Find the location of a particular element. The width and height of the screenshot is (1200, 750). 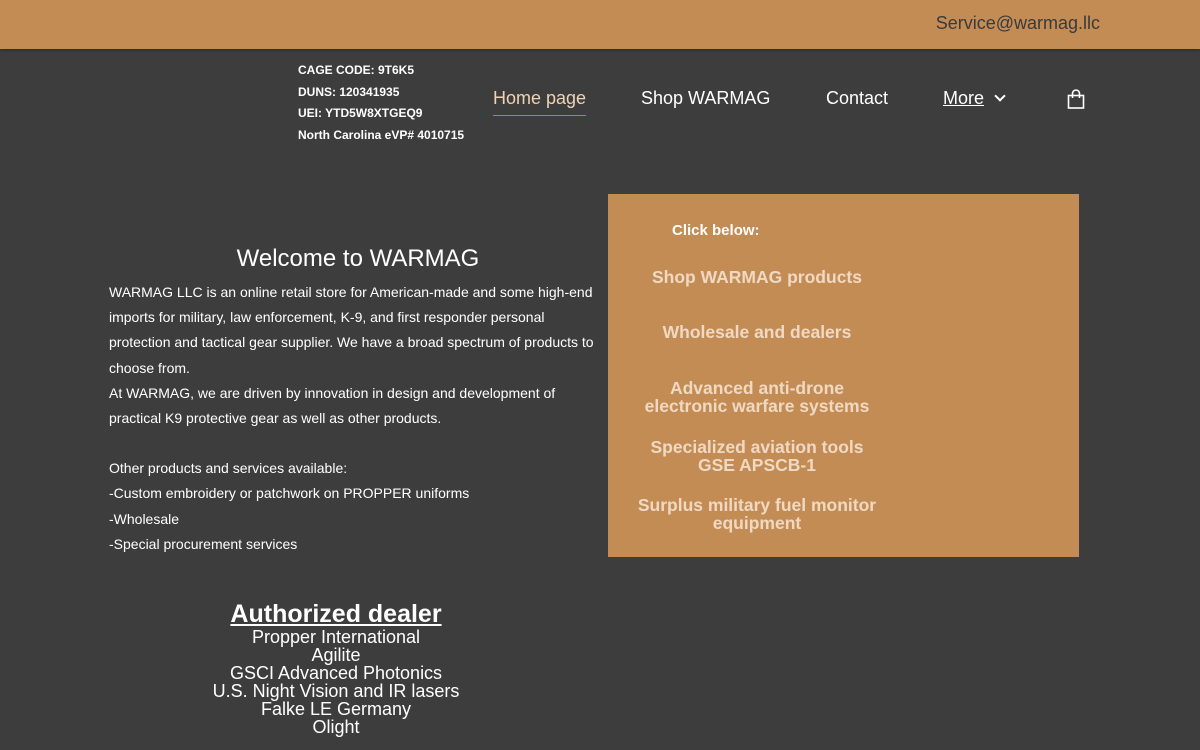

anti-drone-text-line1: Advanced anti-drone is located at coordinates (757, 388).